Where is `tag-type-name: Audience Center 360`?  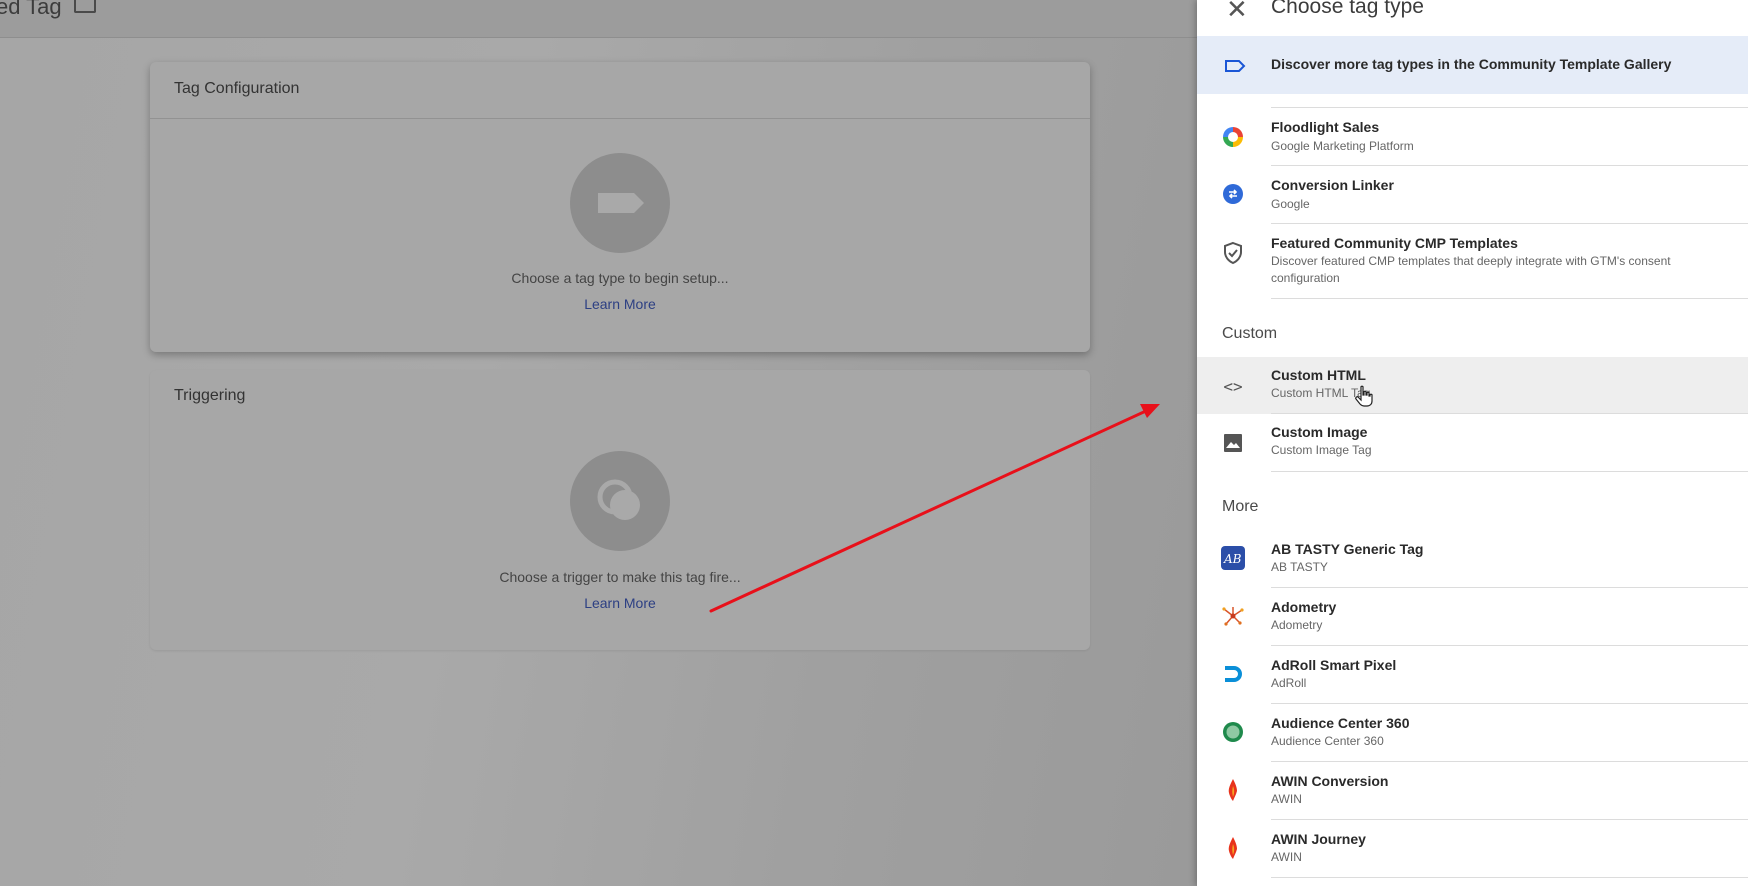 tag-type-name: Audience Center 360 is located at coordinates (1340, 723).